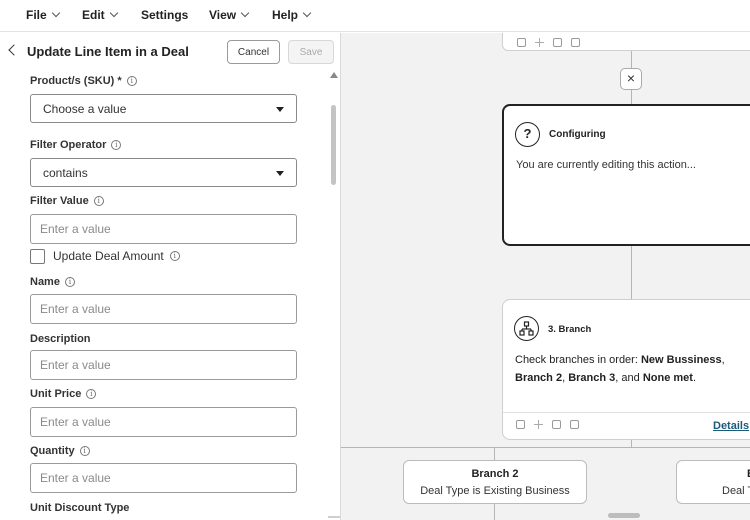 This screenshot has width=750, height=520. I want to click on menu-edit: Edit, so click(100, 15).